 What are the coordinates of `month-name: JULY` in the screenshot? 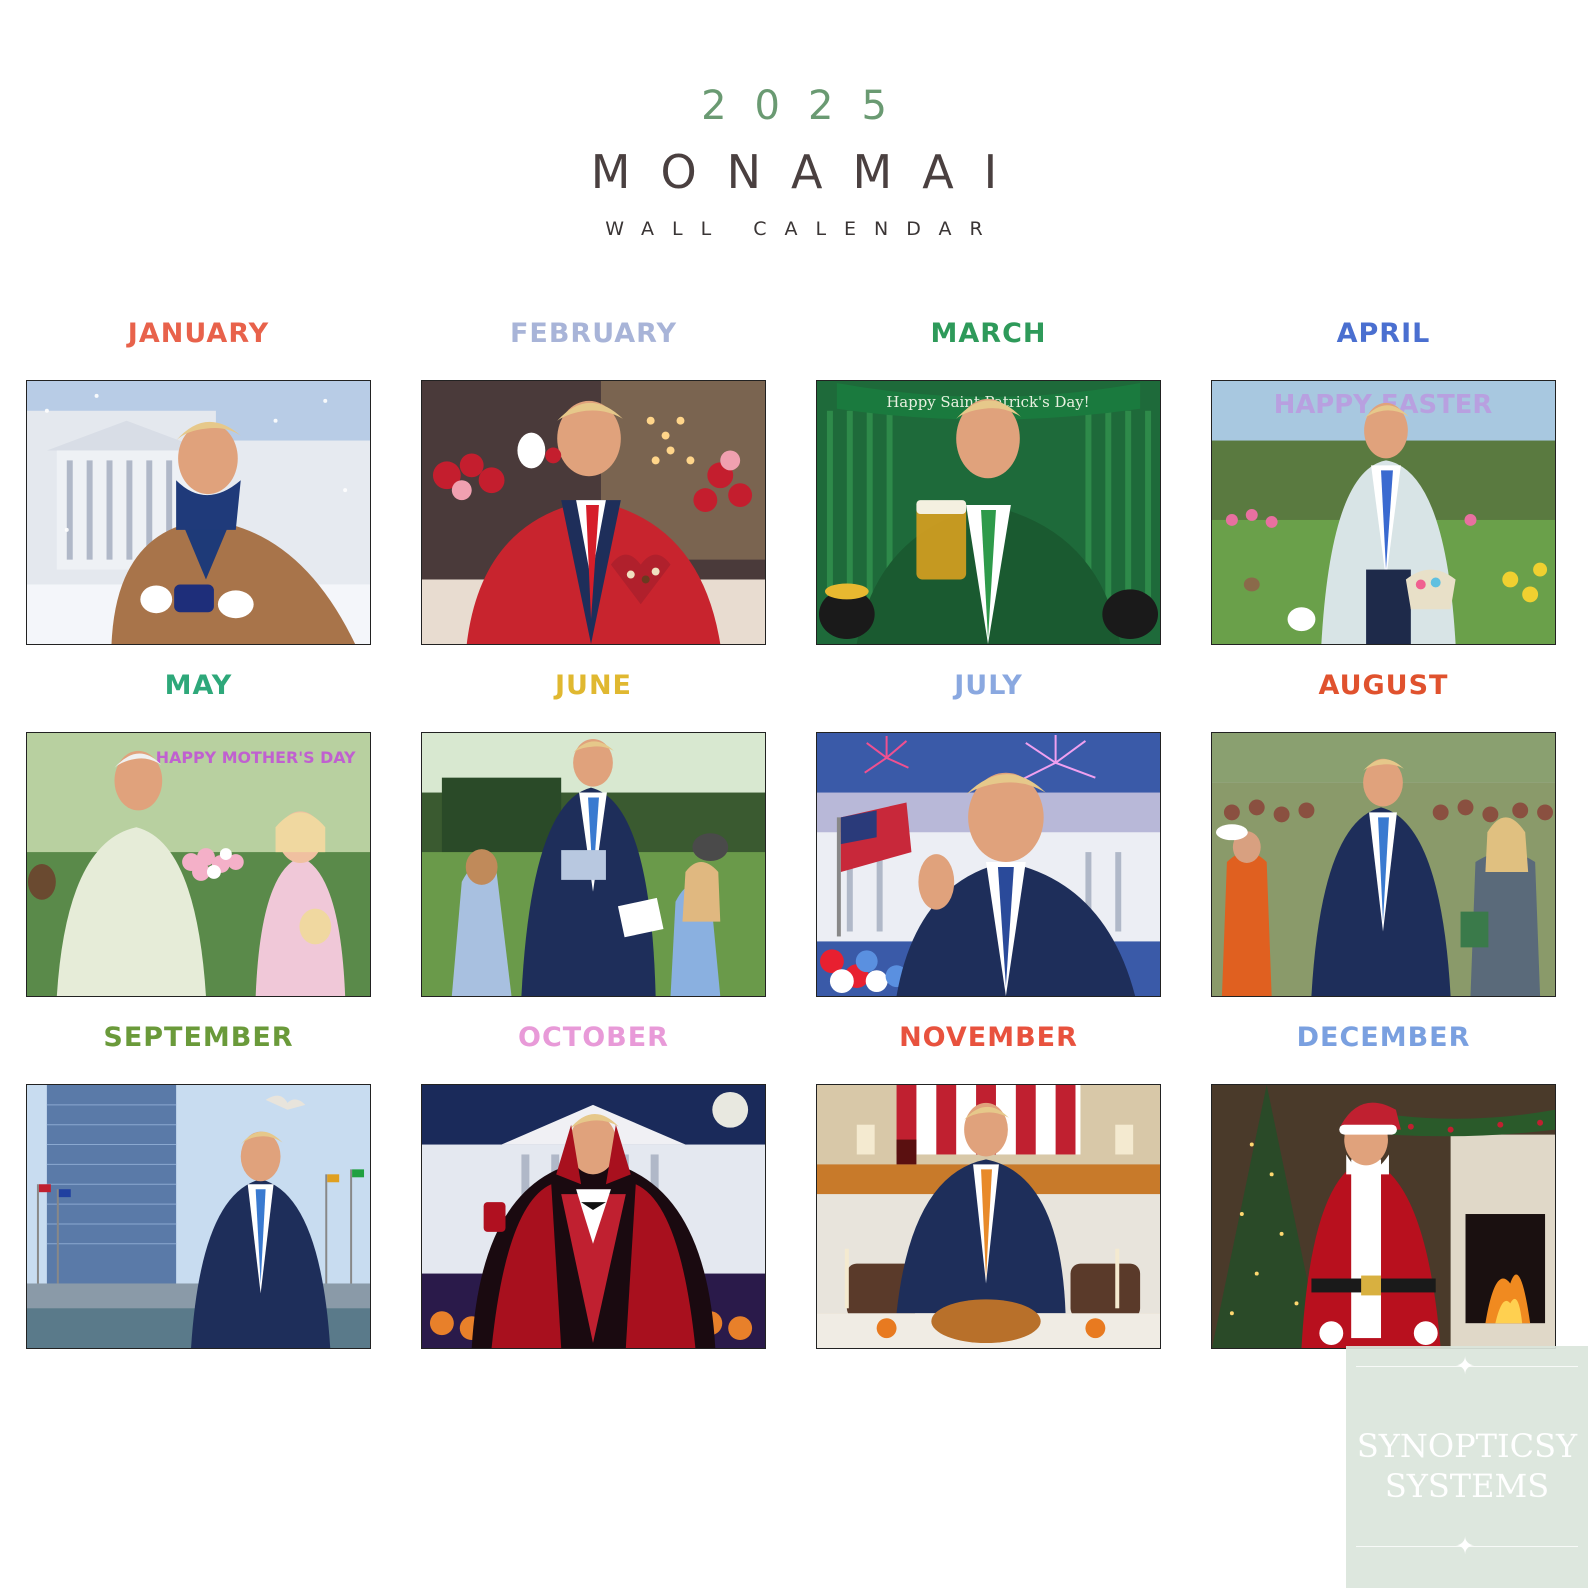 It's located at (988, 685).